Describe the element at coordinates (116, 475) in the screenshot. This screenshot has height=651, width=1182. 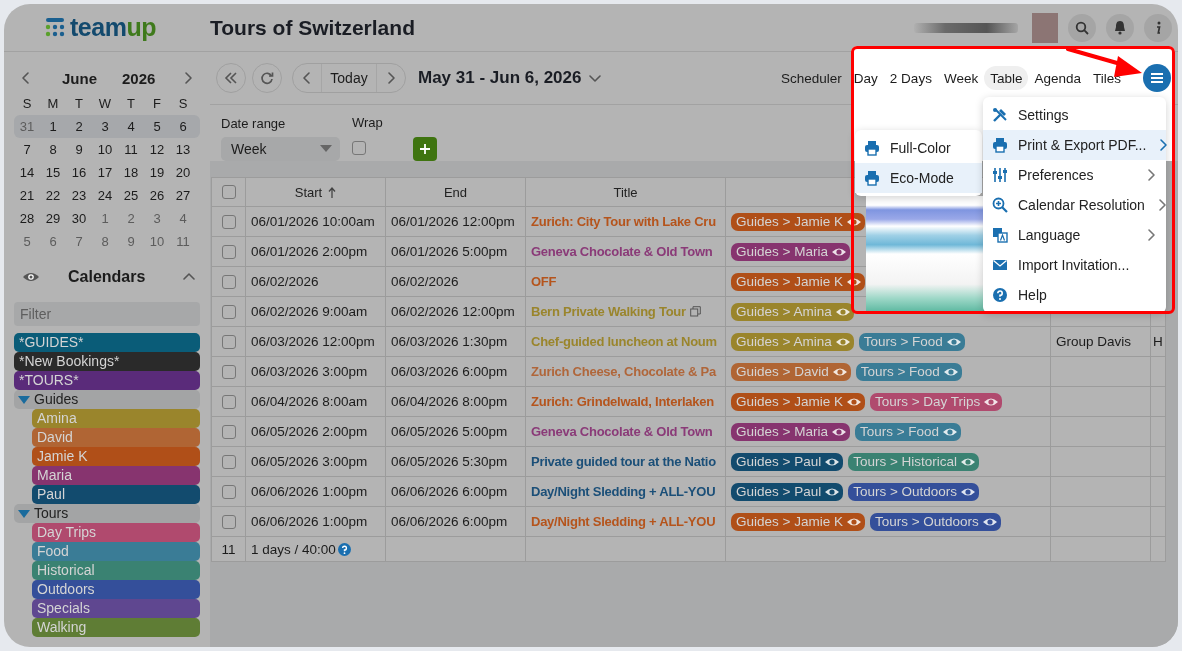
I see `calendar-item: Maria` at that location.